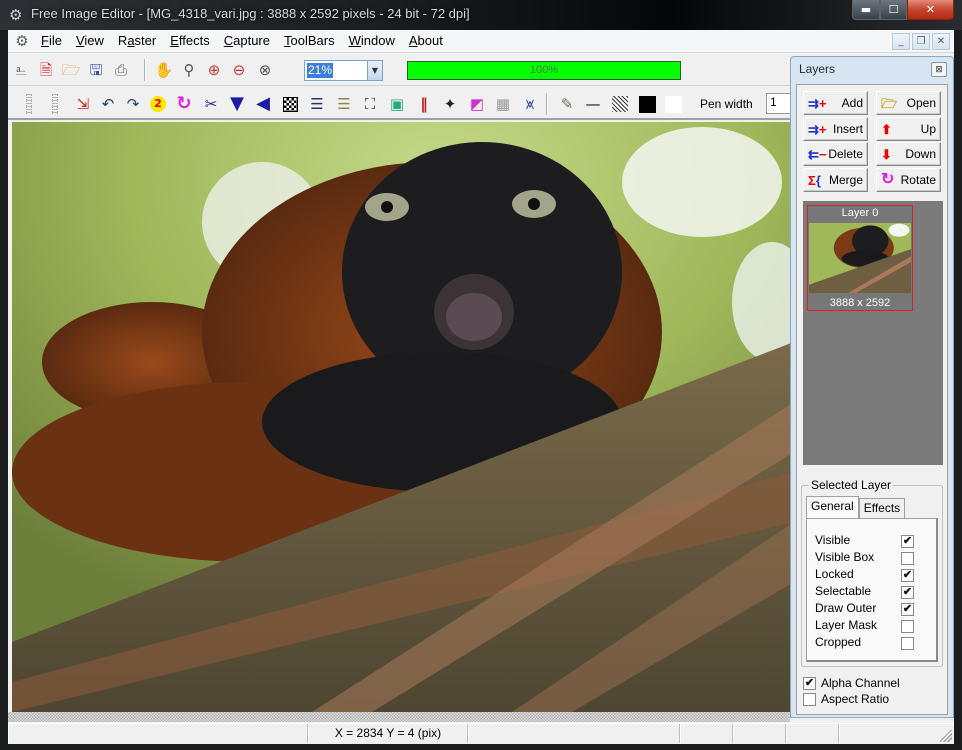  I want to click on close-button: ✕, so click(930, 10).